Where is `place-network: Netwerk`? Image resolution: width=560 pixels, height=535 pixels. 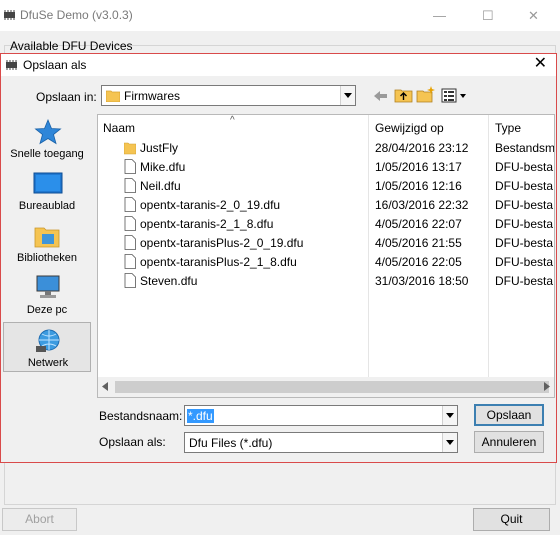
place-network: Netwerk is located at coordinates (47, 347).